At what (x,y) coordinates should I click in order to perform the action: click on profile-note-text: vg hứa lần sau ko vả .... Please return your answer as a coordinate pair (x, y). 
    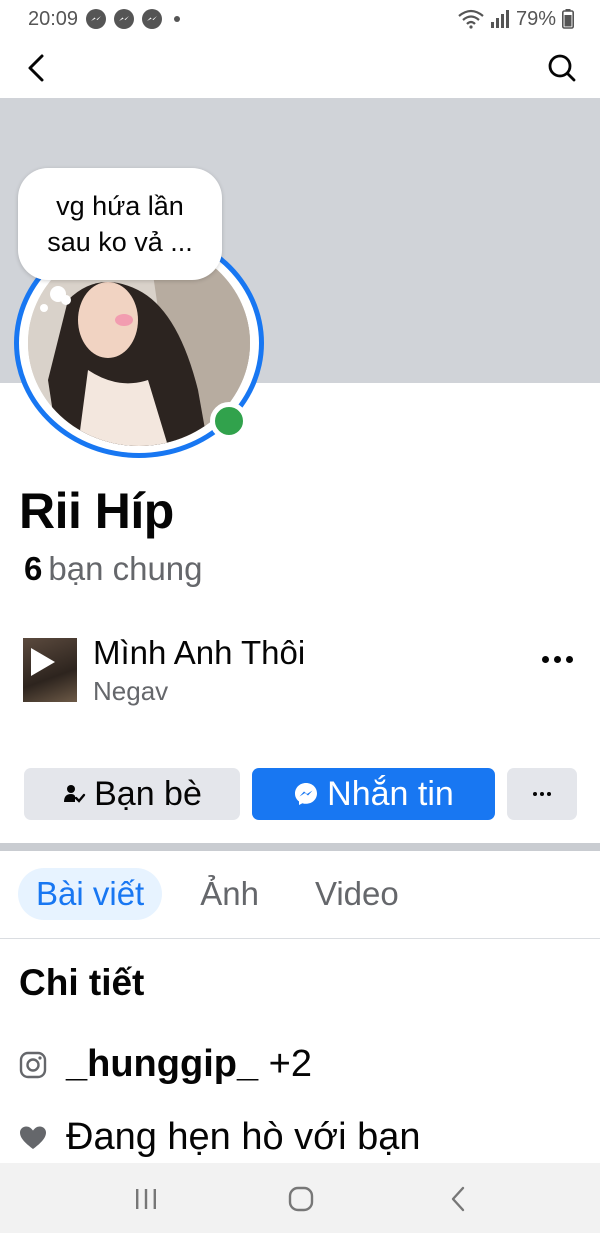
    Looking at the image, I should click on (120, 224).